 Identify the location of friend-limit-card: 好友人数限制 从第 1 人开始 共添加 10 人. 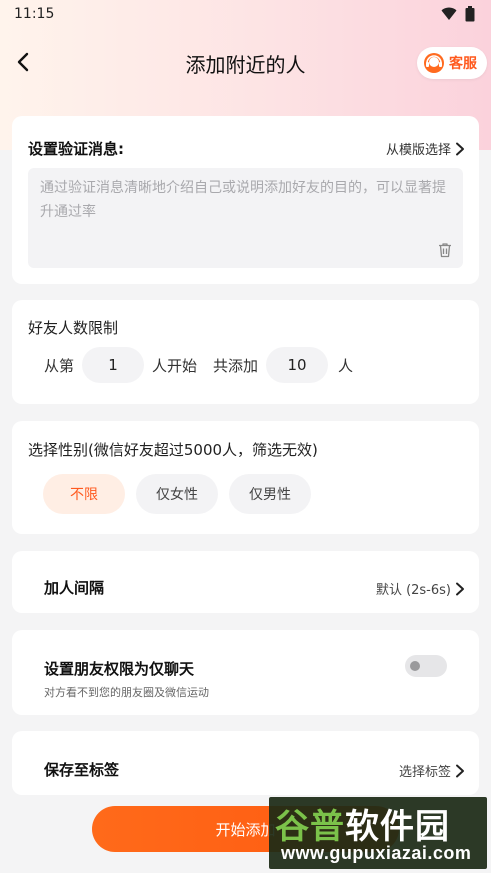
(245, 352).